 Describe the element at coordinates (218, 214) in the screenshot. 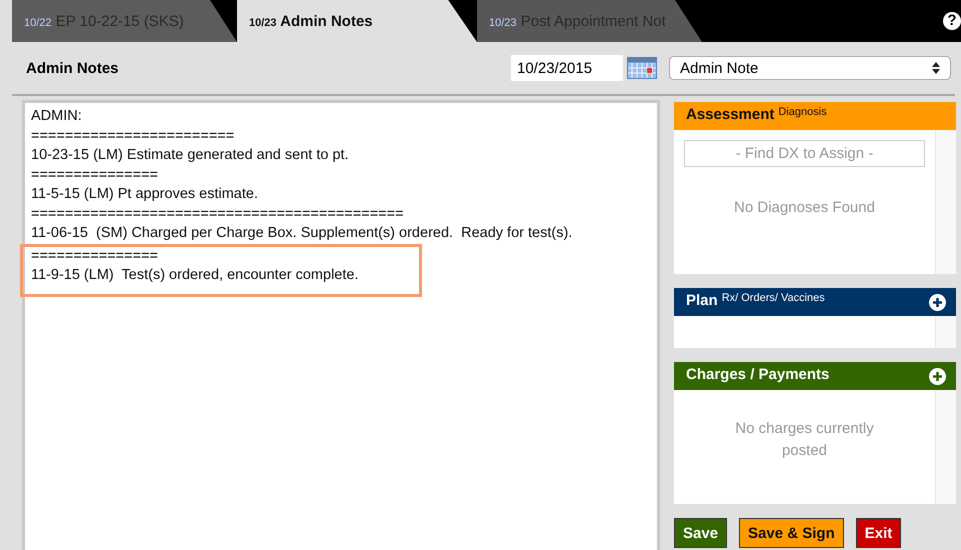

I see `note-line: ============================================` at that location.